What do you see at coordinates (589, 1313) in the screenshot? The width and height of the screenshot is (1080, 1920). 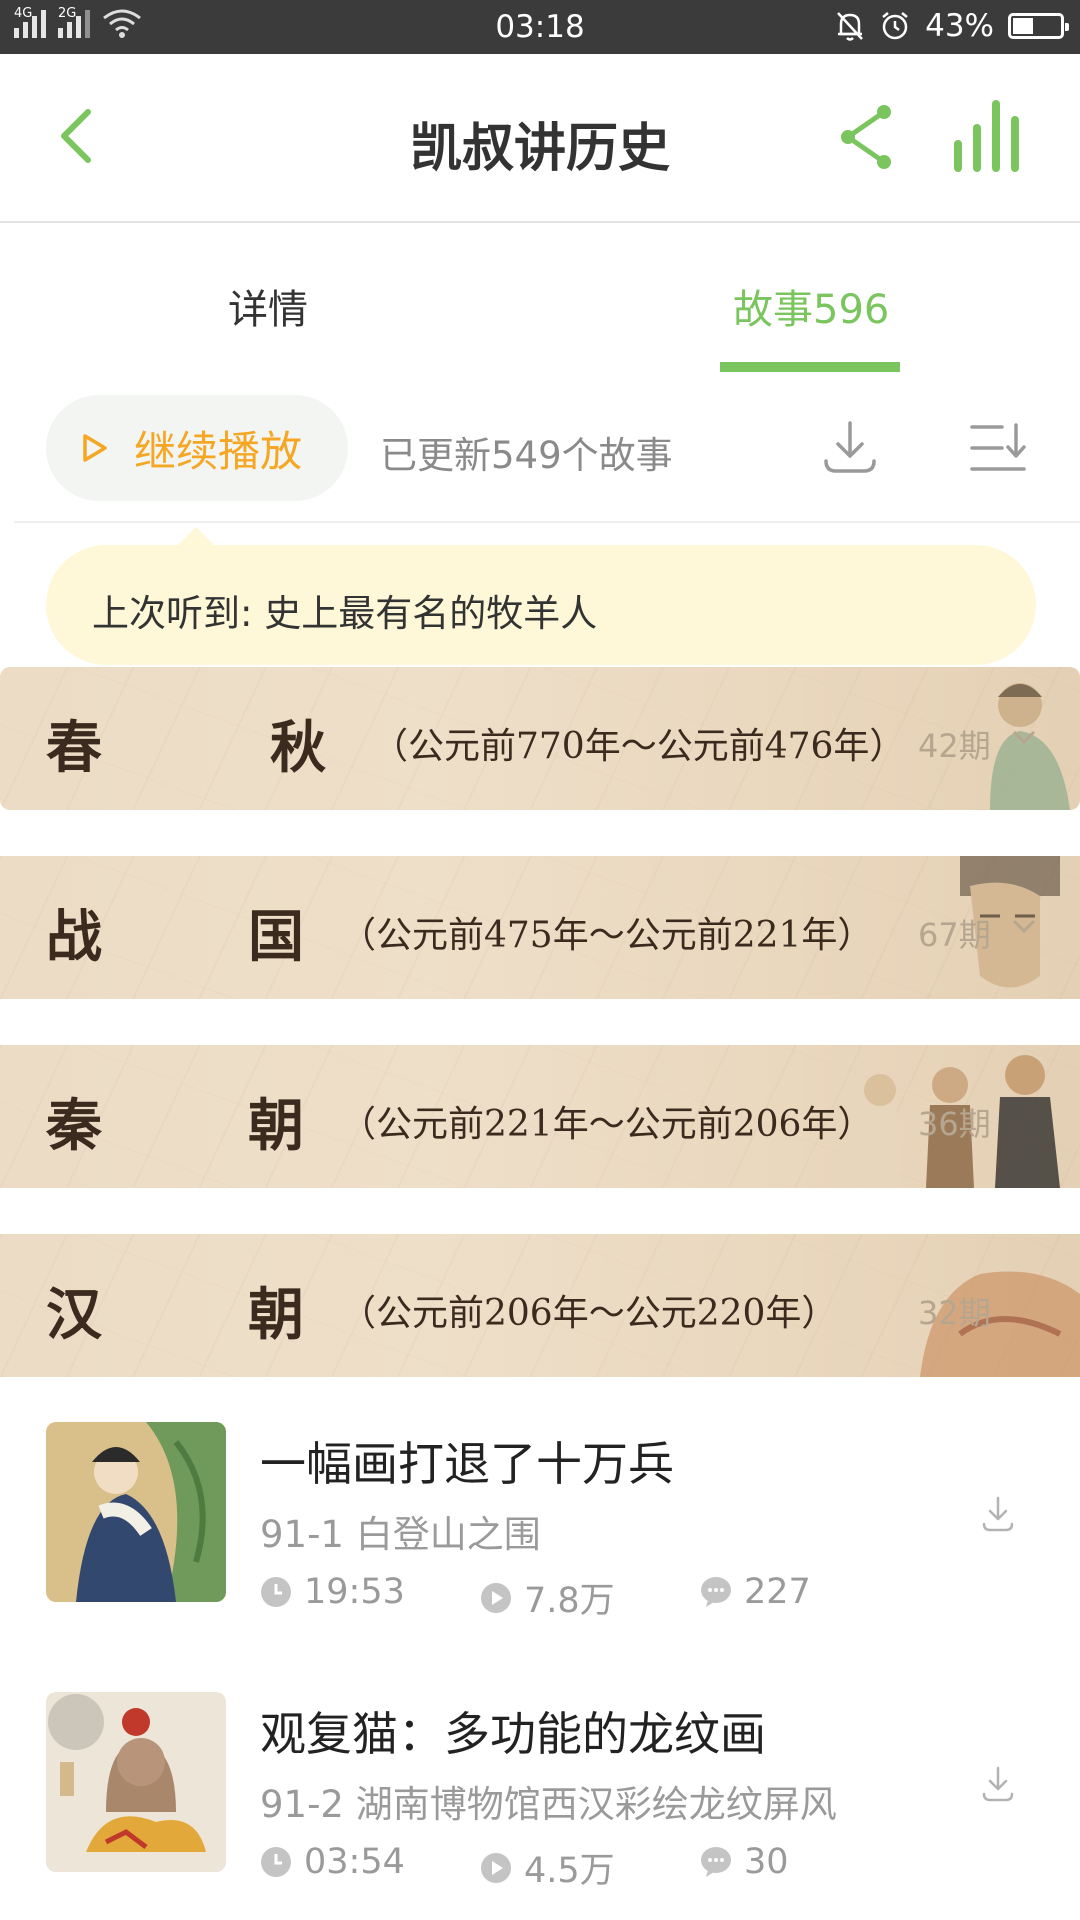 I see `era-date-range: （公元前206年～公元220年）` at bounding box center [589, 1313].